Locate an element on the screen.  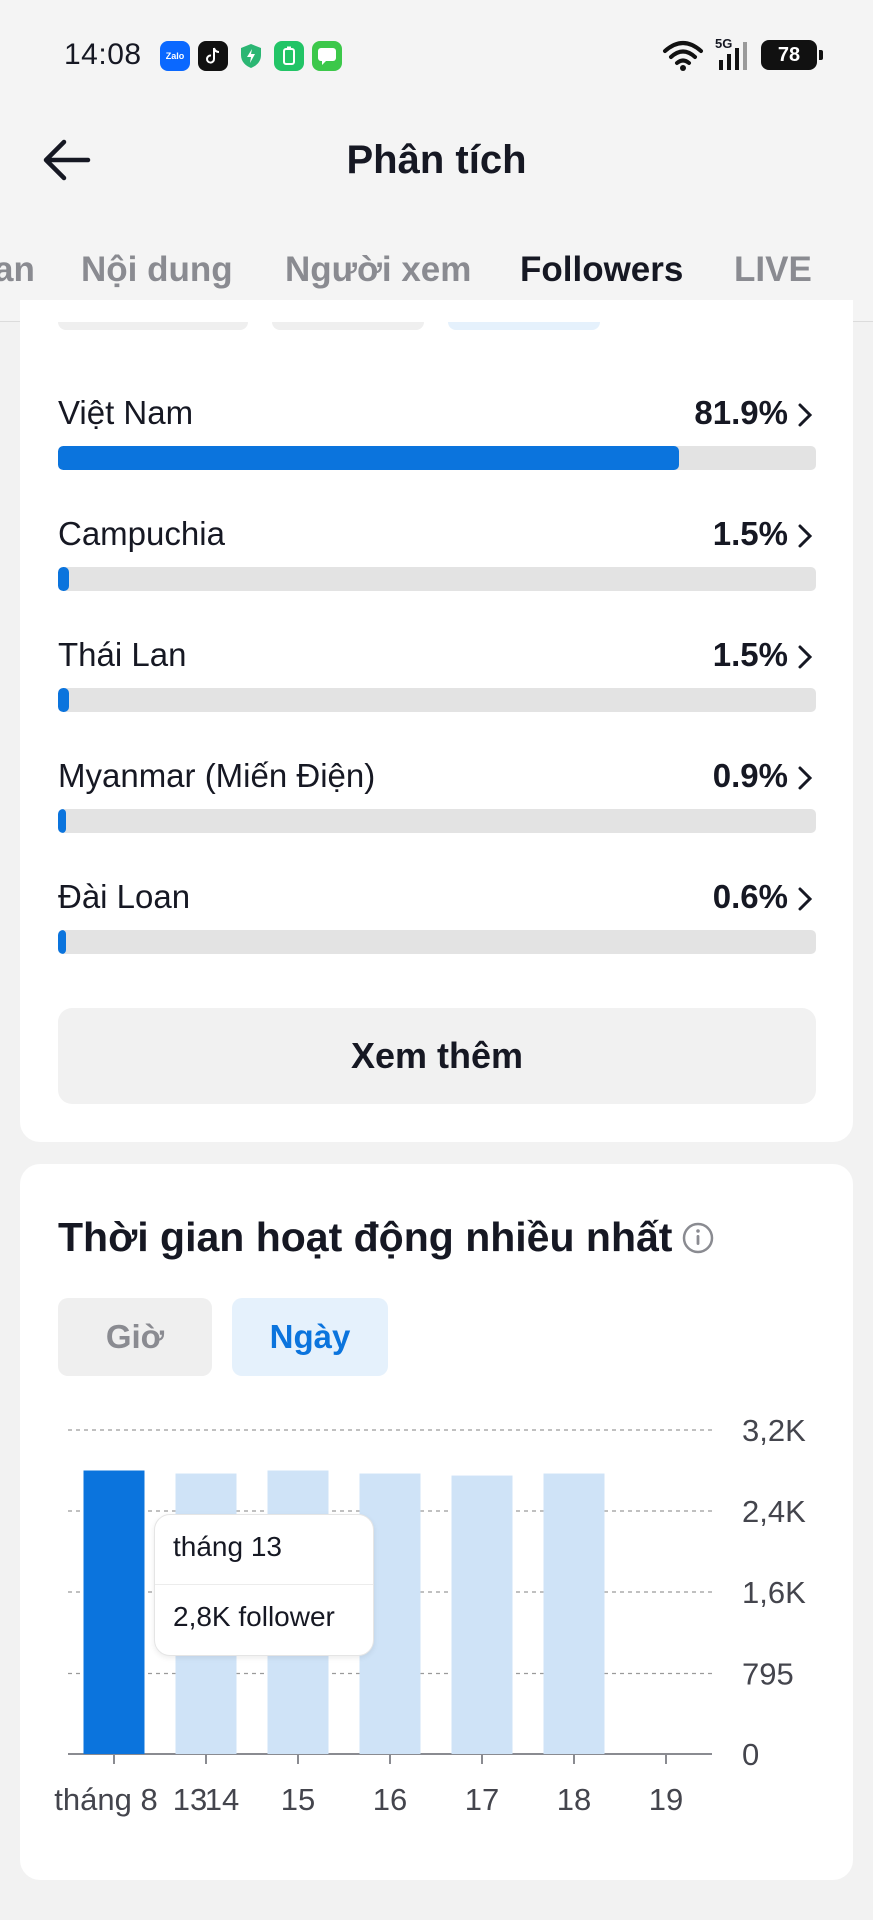
y-tick-label: 3,2K is located at coordinates (774, 1430).